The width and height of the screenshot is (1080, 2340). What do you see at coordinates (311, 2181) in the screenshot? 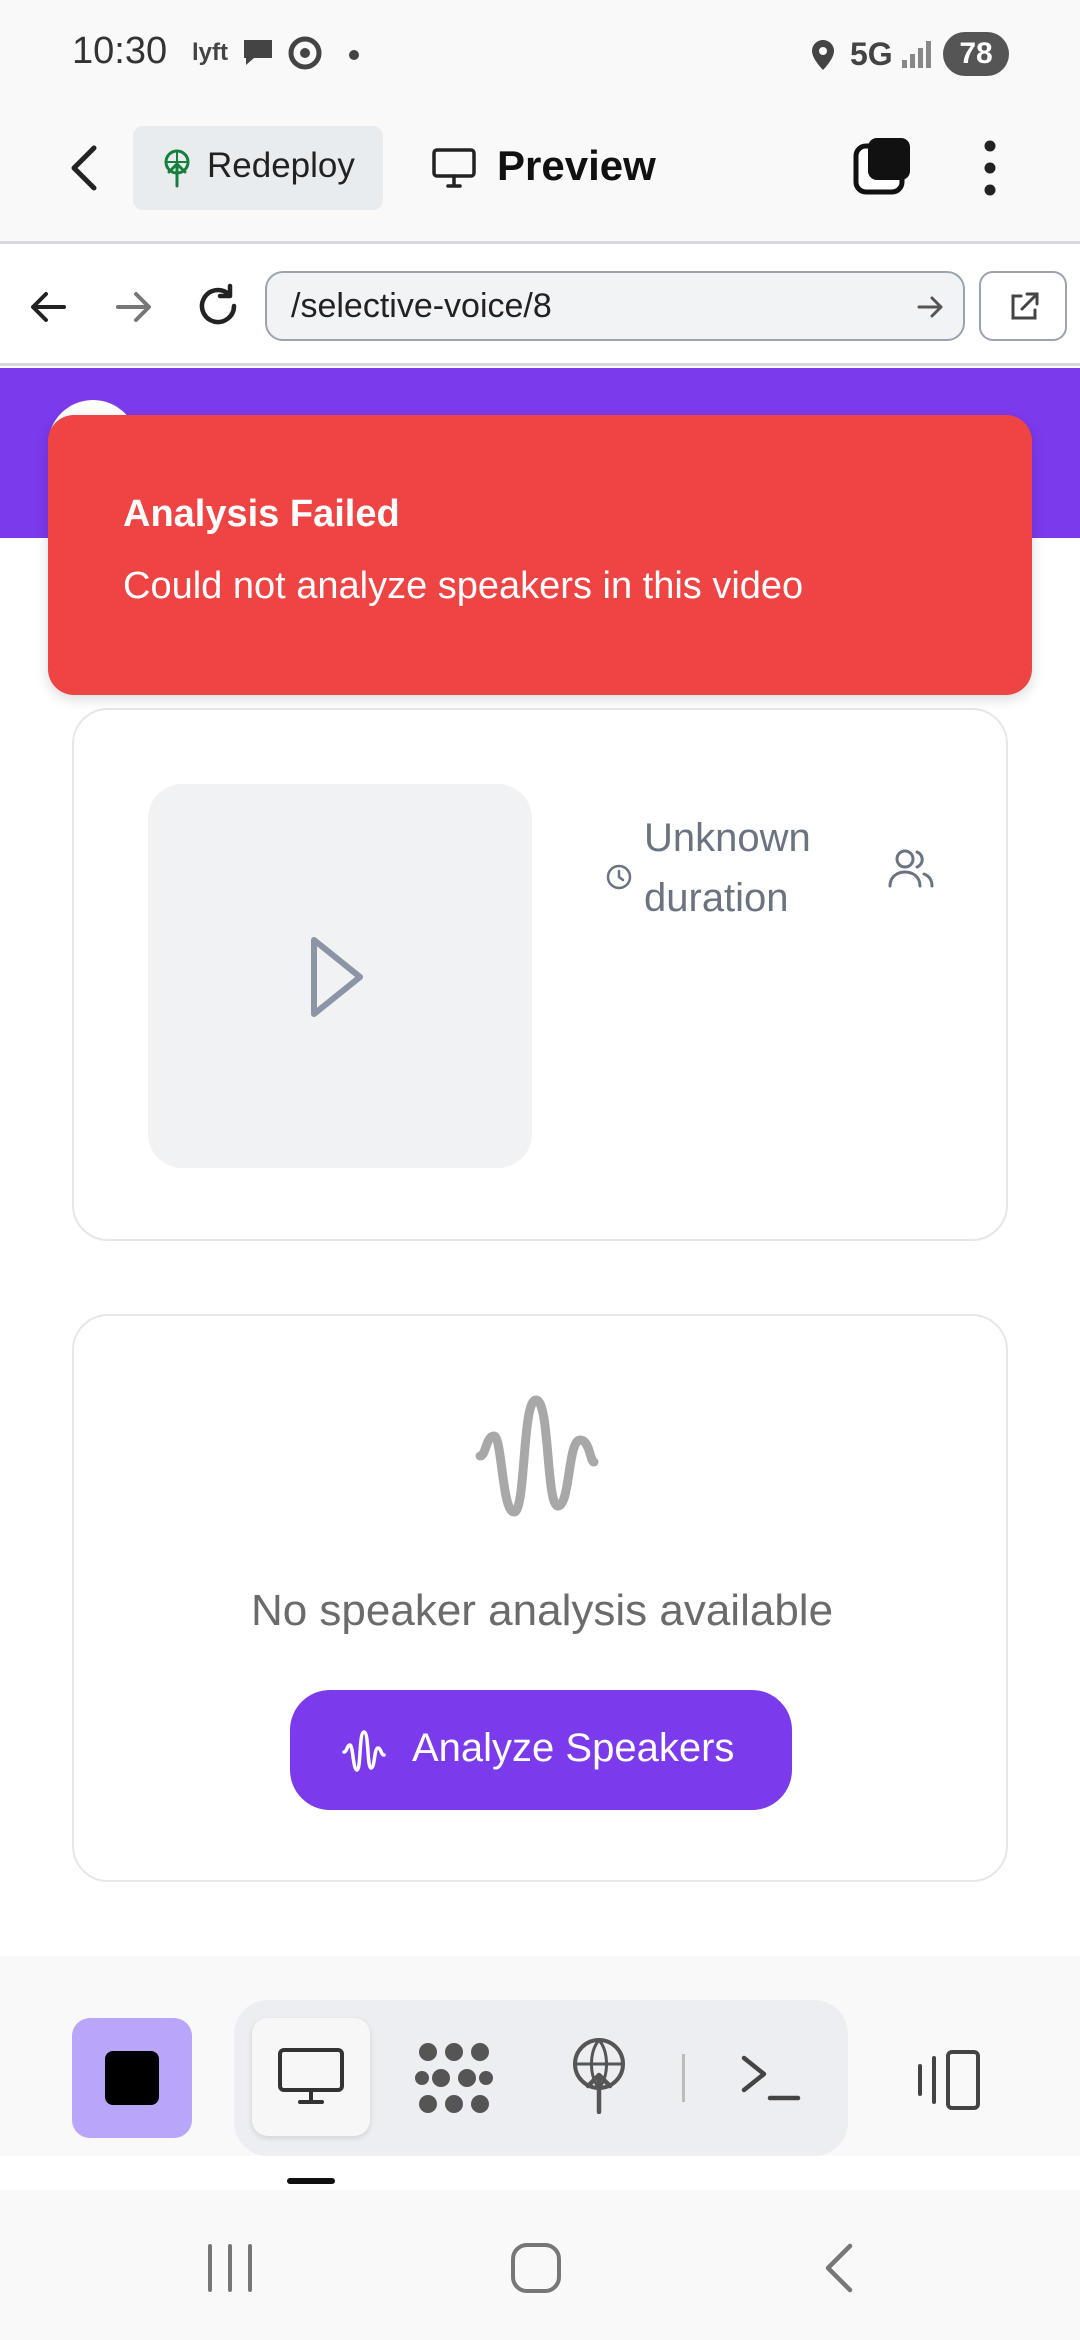
I see `active-tab-indicator` at bounding box center [311, 2181].